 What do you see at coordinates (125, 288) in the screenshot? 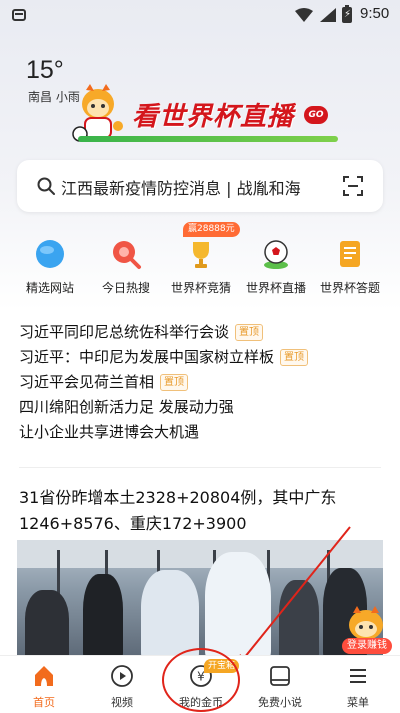
I see `quick-link-label: 今日热搜` at bounding box center [125, 288].